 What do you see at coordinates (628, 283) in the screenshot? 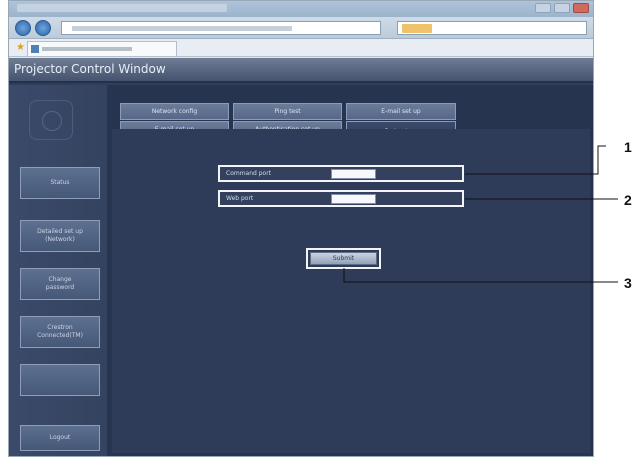
I see `callout-number-3: 3` at bounding box center [628, 283].